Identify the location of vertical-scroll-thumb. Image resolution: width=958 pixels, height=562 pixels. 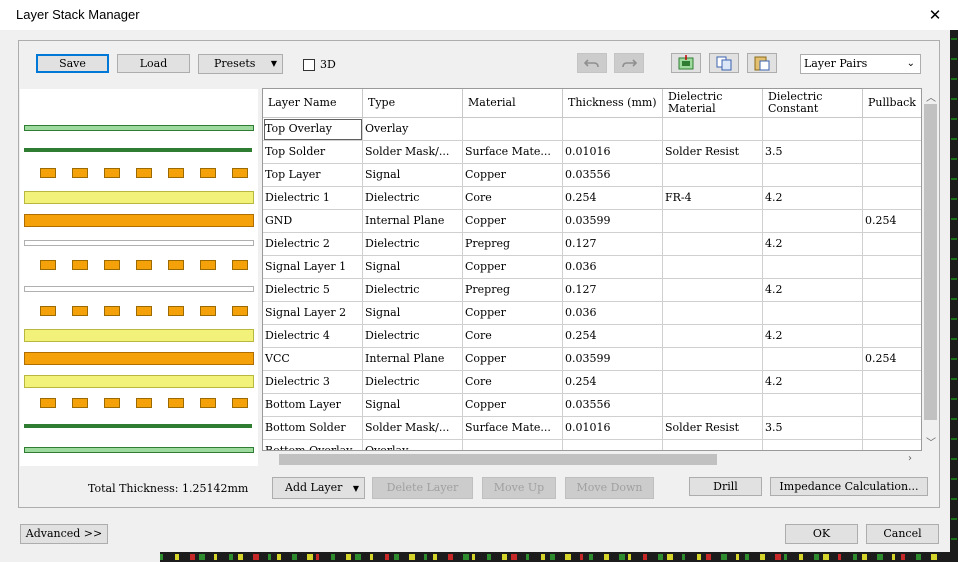
(930, 262).